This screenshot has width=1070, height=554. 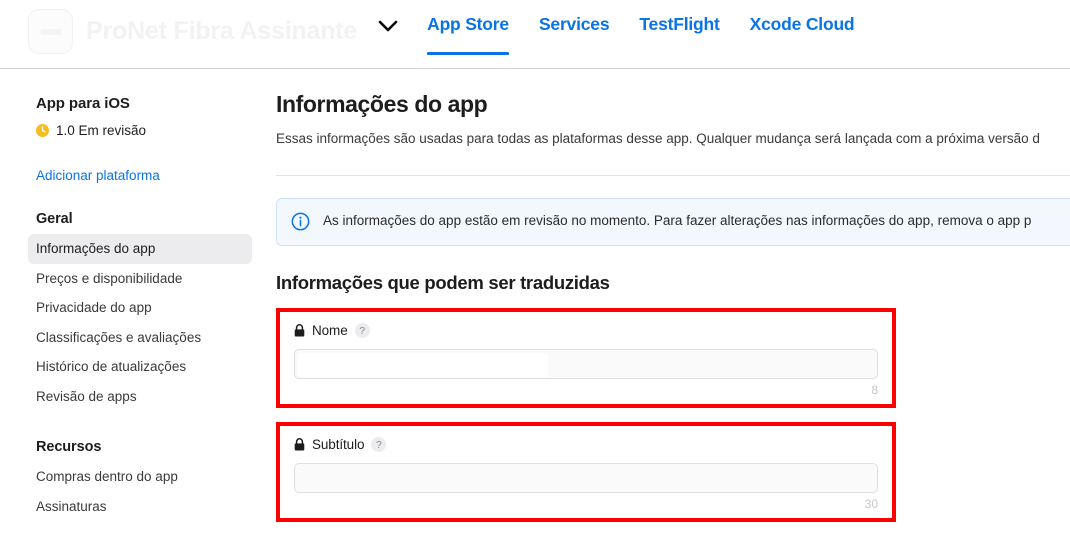 I want to click on app-switcher-button, so click(x=388, y=26).